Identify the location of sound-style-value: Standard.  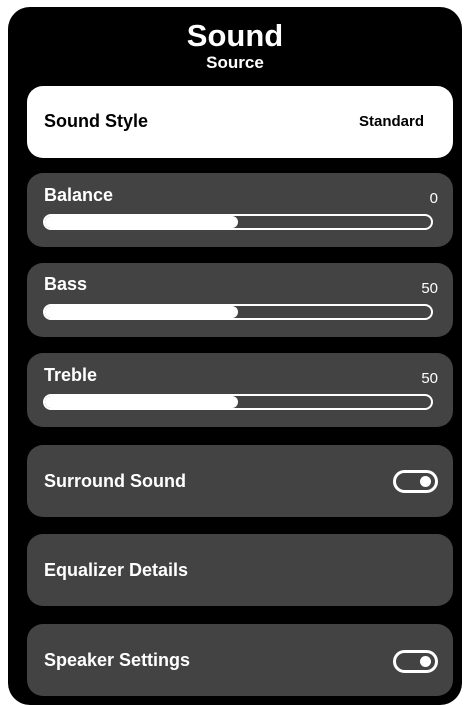
(391, 121).